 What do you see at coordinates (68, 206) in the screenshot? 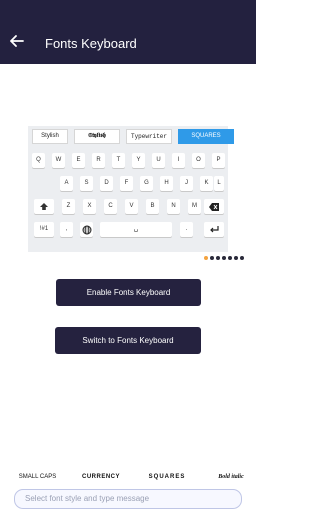
I see `key-z: Z` at bounding box center [68, 206].